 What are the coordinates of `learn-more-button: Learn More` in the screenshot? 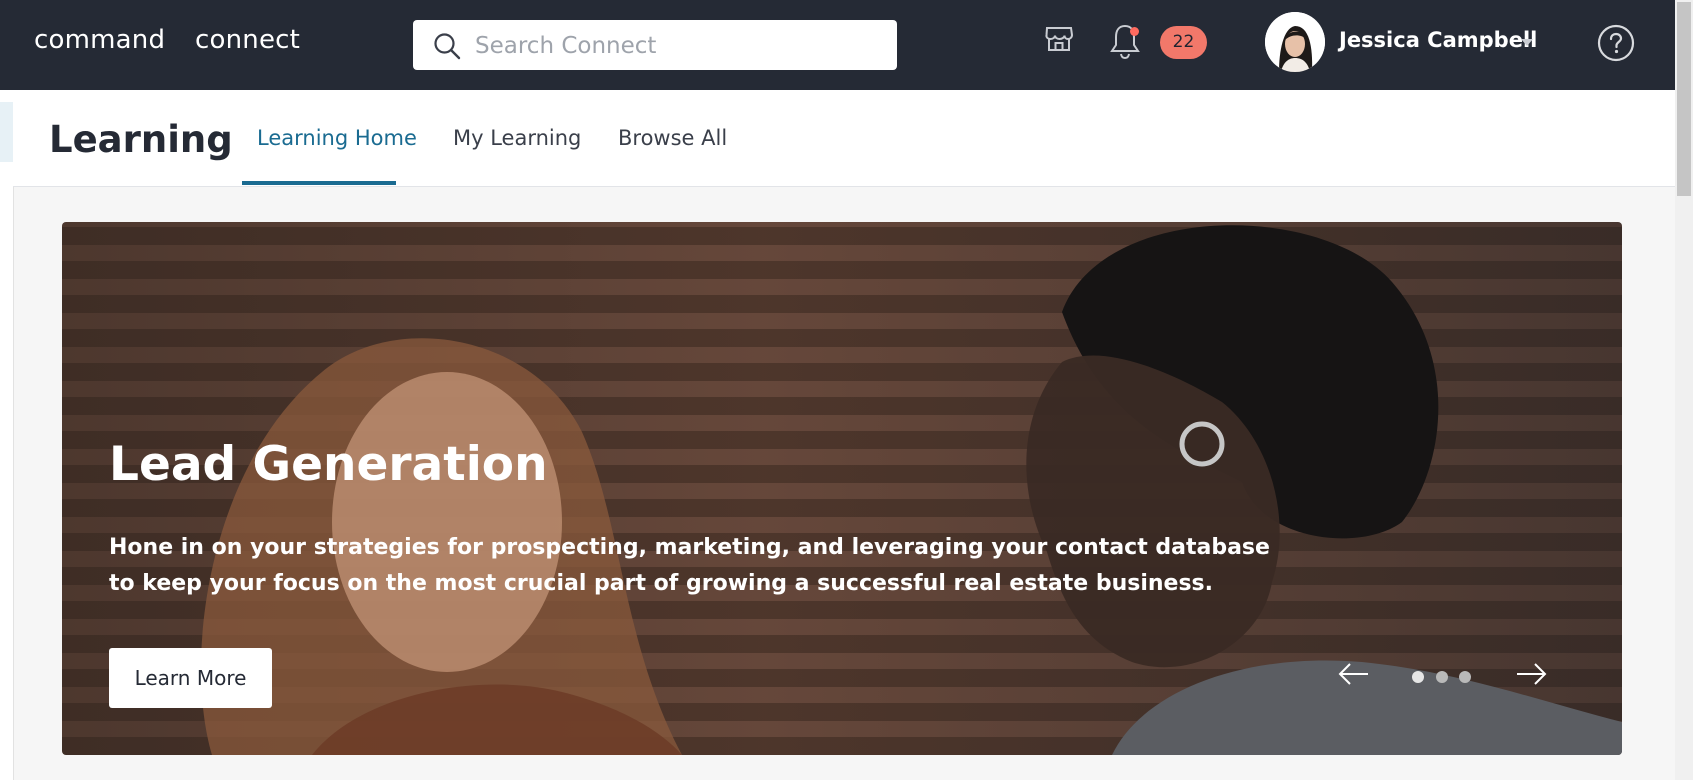 It's located at (190, 678).